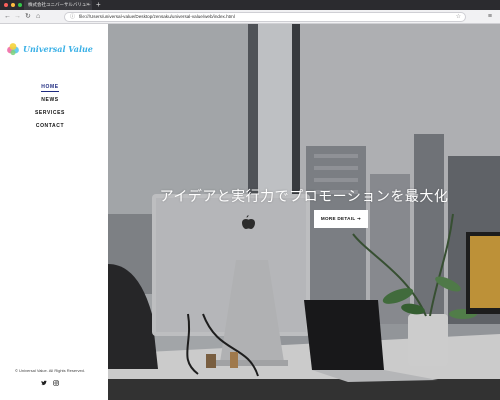  Describe the element at coordinates (38, 17) in the screenshot. I see `home-icon: ⌂` at that location.